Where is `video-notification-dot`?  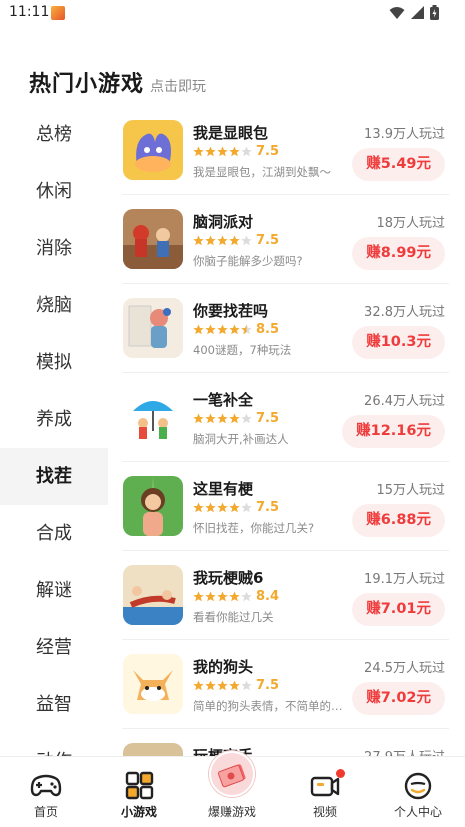
video-notification-dot is located at coordinates (340, 773).